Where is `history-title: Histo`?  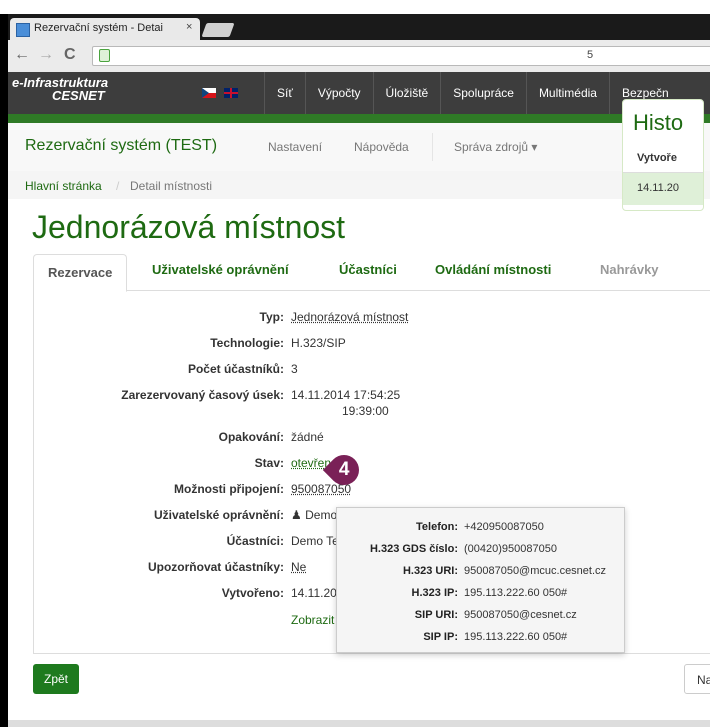 history-title: Histo is located at coordinates (658, 122).